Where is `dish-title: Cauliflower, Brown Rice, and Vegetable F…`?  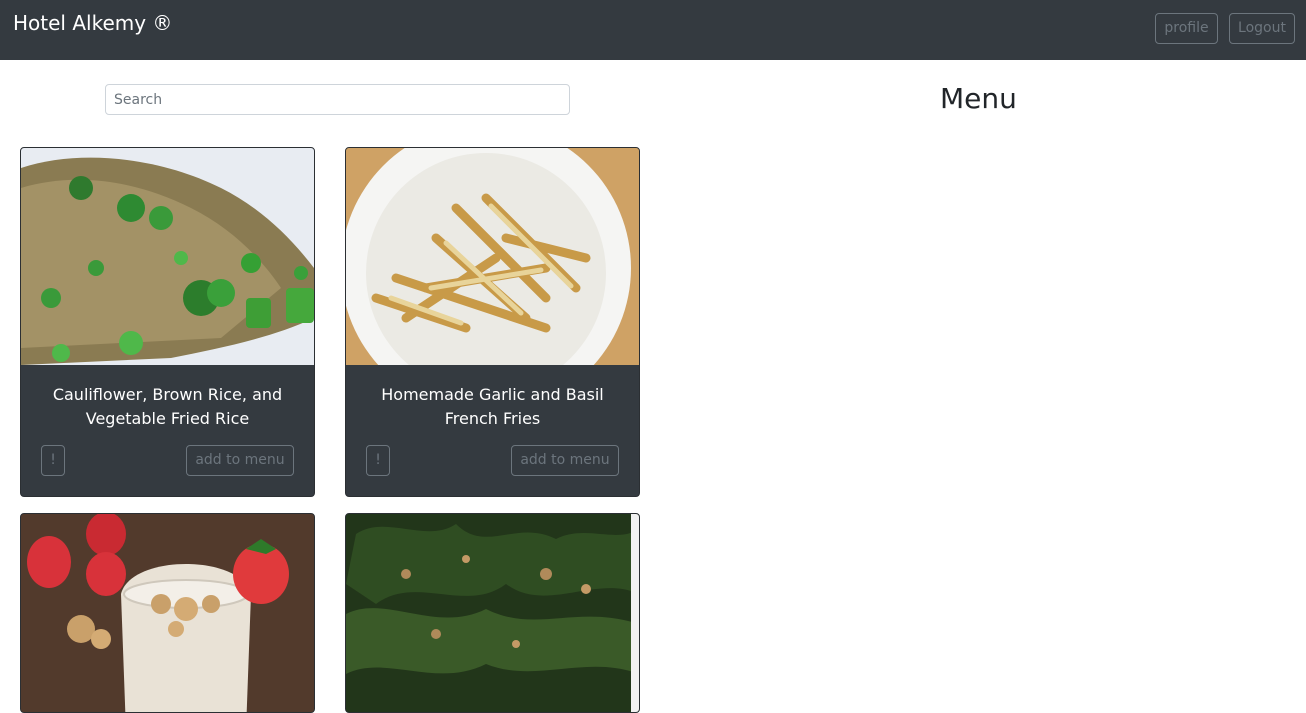 dish-title: Cauliflower, Brown Rice, and Vegetable F… is located at coordinates (167, 406).